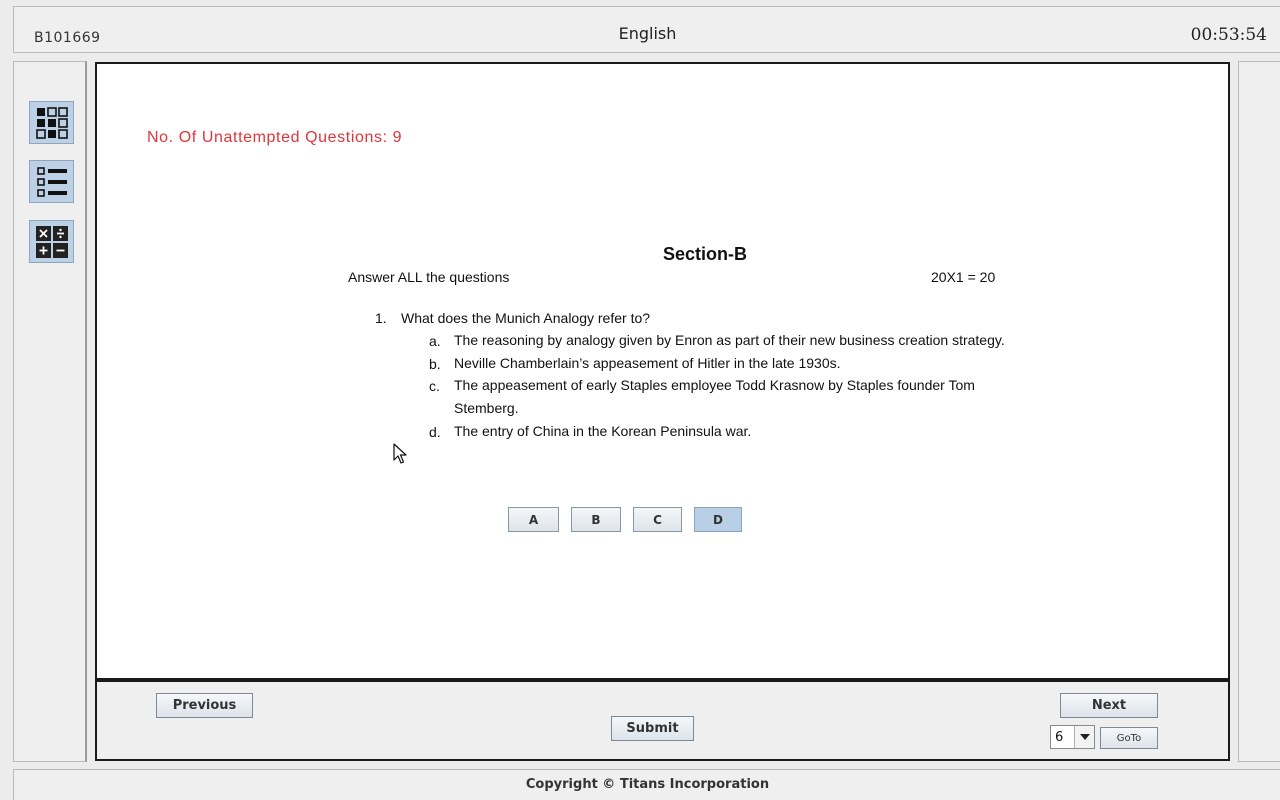 The image size is (1280, 800). I want to click on section-instruction: Answer ALL the questions, so click(429, 277).